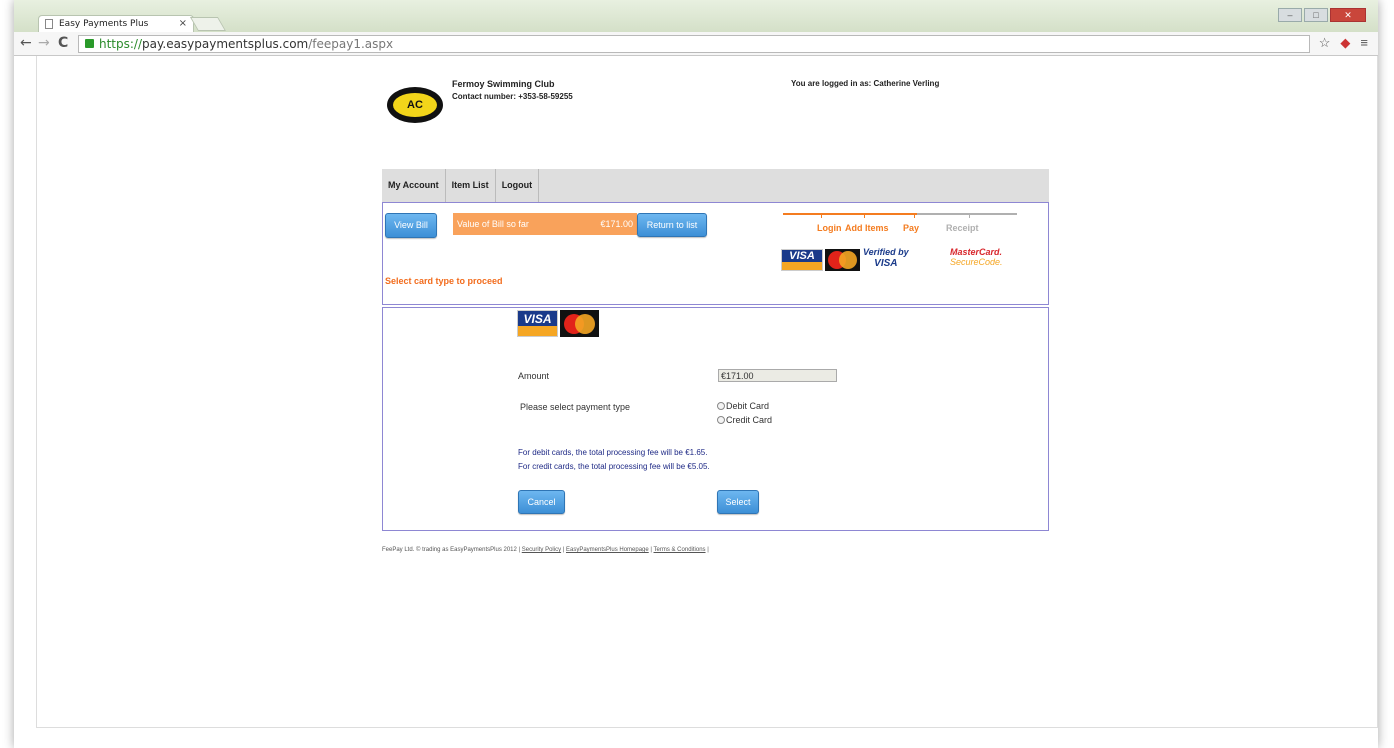 The width and height of the screenshot is (1394, 748). Describe the element at coordinates (848, 260) in the screenshot. I see `mastercard-yellow-circle` at that location.